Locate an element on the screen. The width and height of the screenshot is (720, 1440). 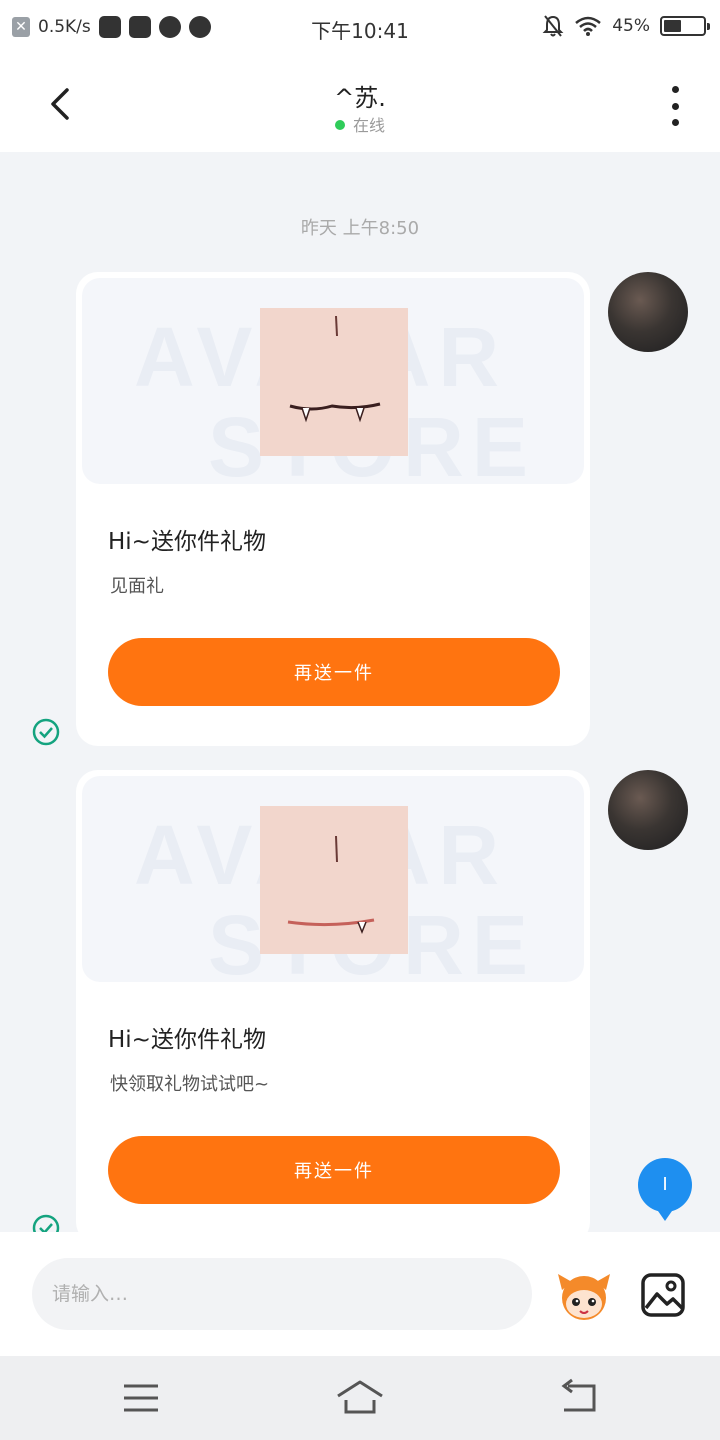
gift-subtitle: 快领取礼物试试吧~ is located at coordinates (190, 1084).